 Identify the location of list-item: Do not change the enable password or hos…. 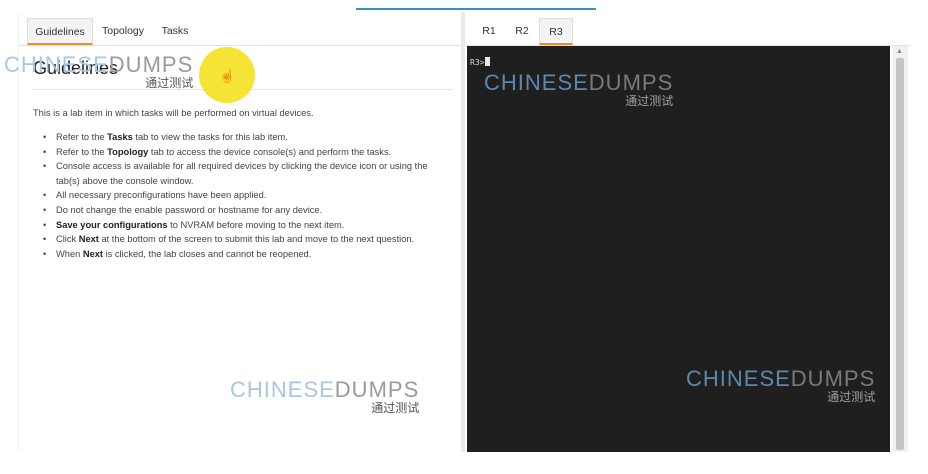
(248, 210).